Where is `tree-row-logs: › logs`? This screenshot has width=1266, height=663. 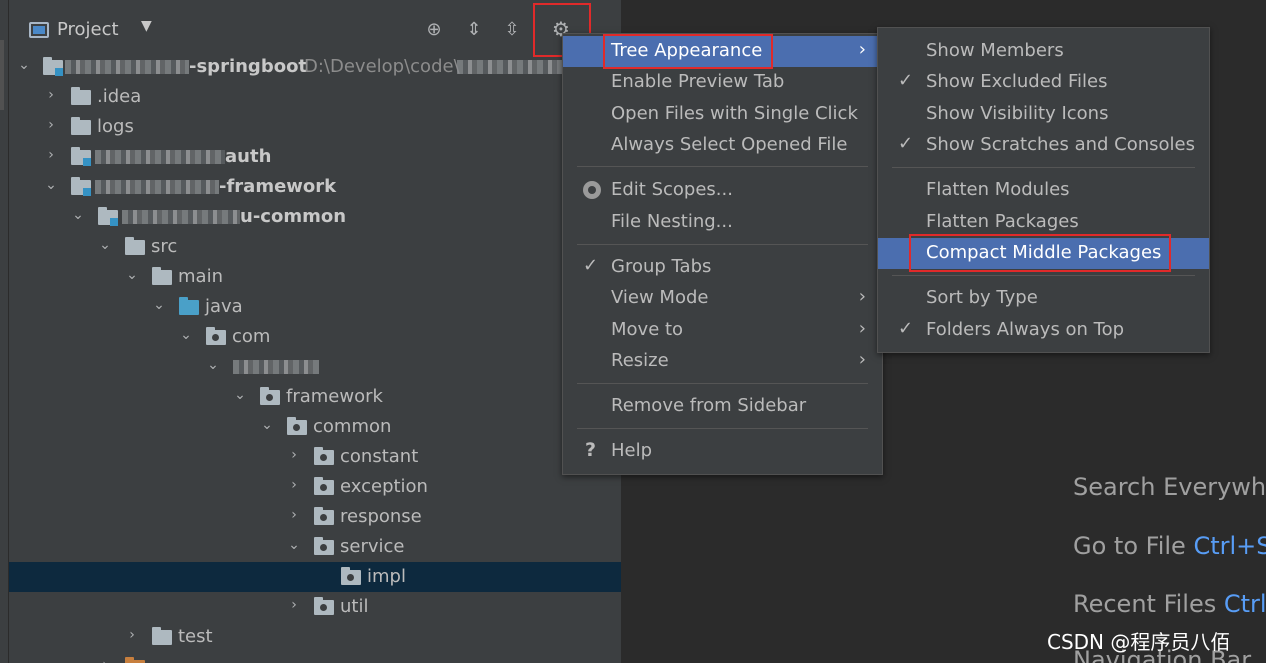
tree-row-logs: › logs is located at coordinates (315, 127).